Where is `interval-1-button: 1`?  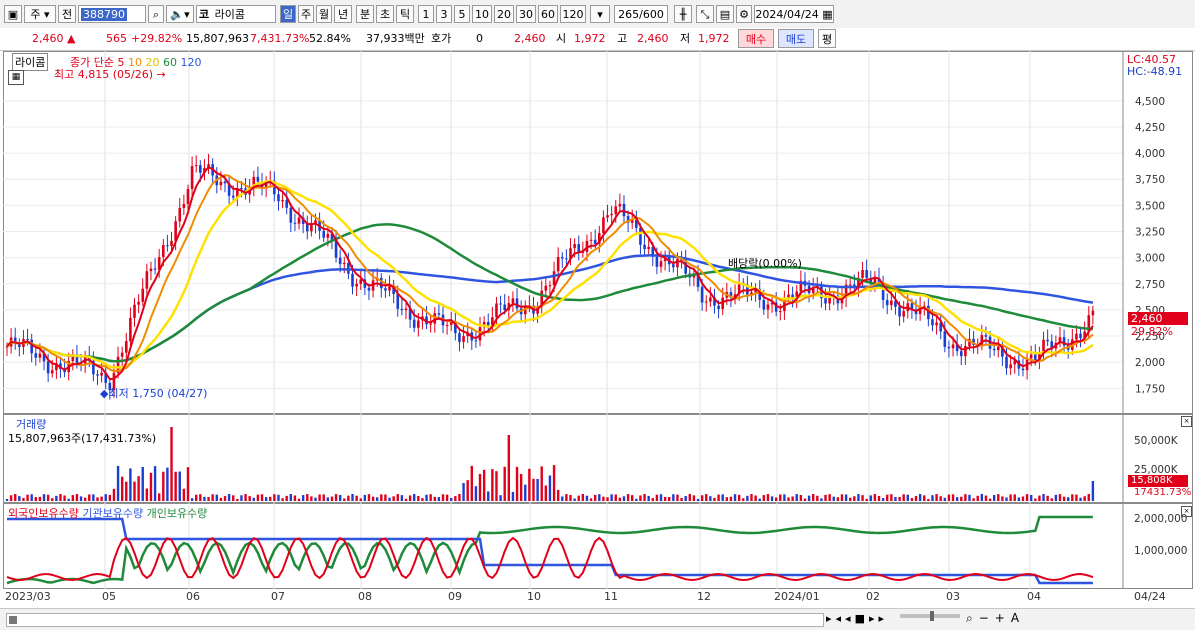
interval-1-button: 1 is located at coordinates (426, 14).